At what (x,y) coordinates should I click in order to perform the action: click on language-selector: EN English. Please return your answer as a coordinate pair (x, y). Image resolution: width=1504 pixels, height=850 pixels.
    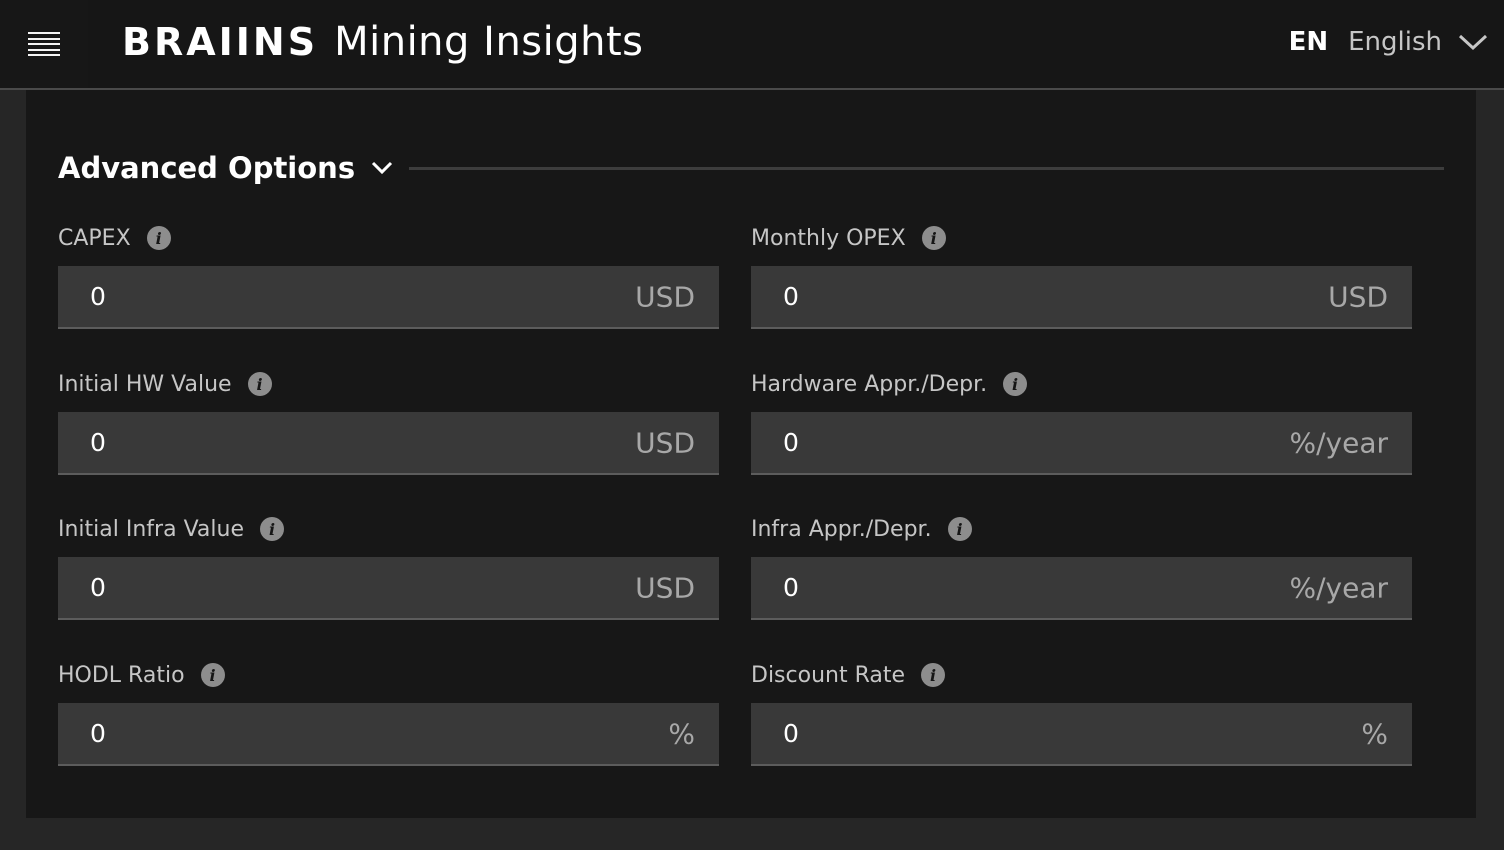
    Looking at the image, I should click on (1388, 42).